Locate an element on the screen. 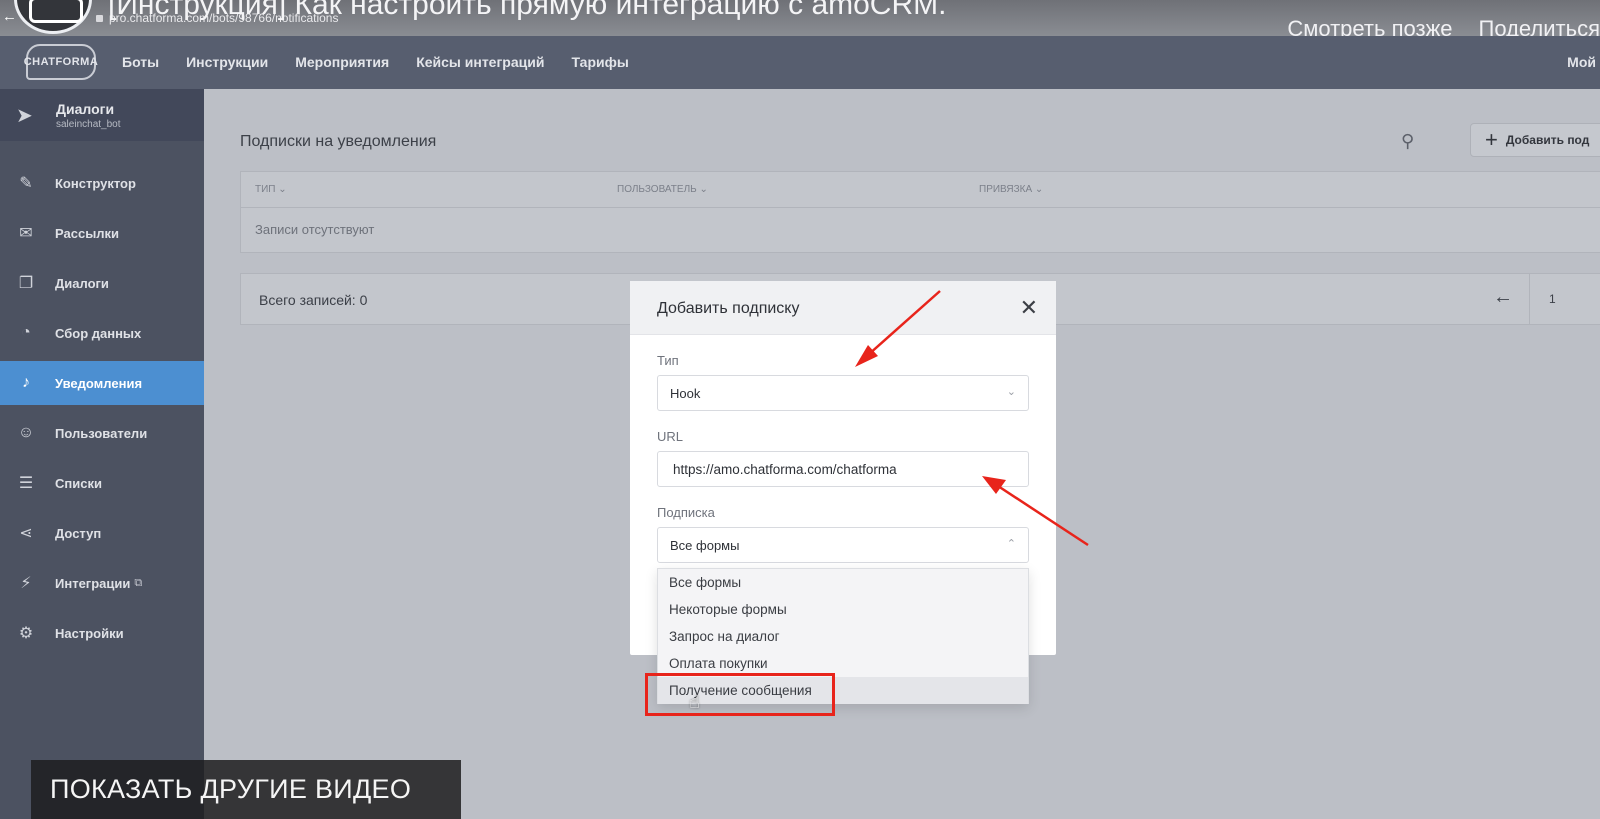  more-videos-button: ПОКАЗАТЬ ДРУГИЕ ВИДЕО is located at coordinates (246, 789).